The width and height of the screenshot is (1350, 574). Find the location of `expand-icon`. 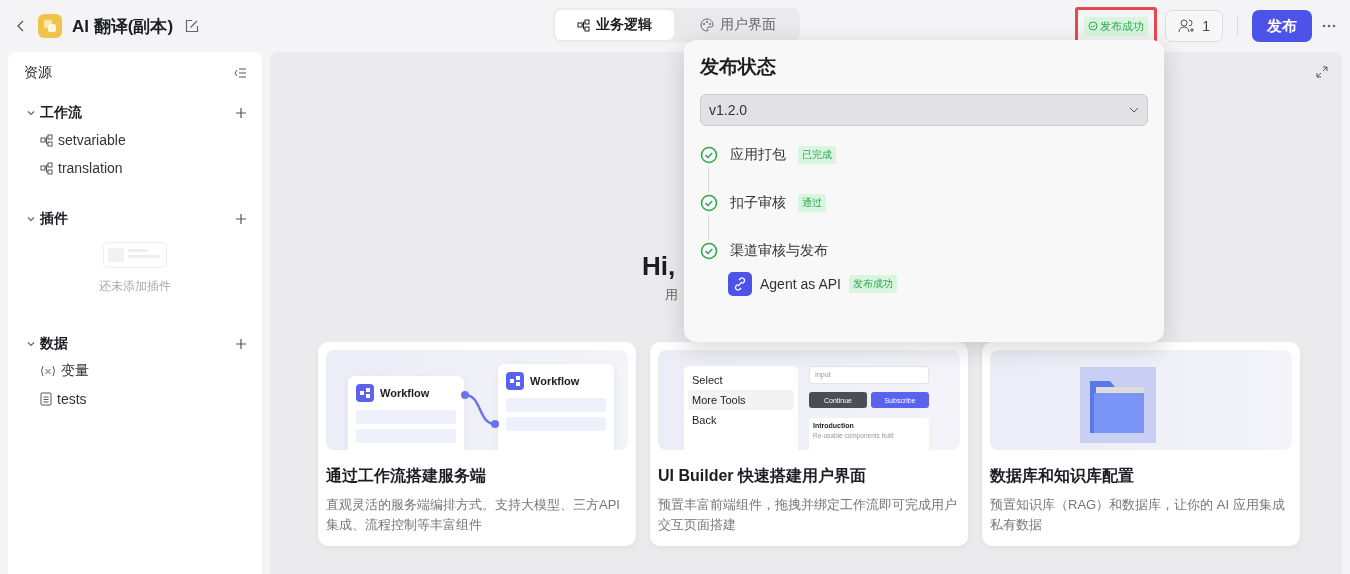

expand-icon is located at coordinates (1322, 72).